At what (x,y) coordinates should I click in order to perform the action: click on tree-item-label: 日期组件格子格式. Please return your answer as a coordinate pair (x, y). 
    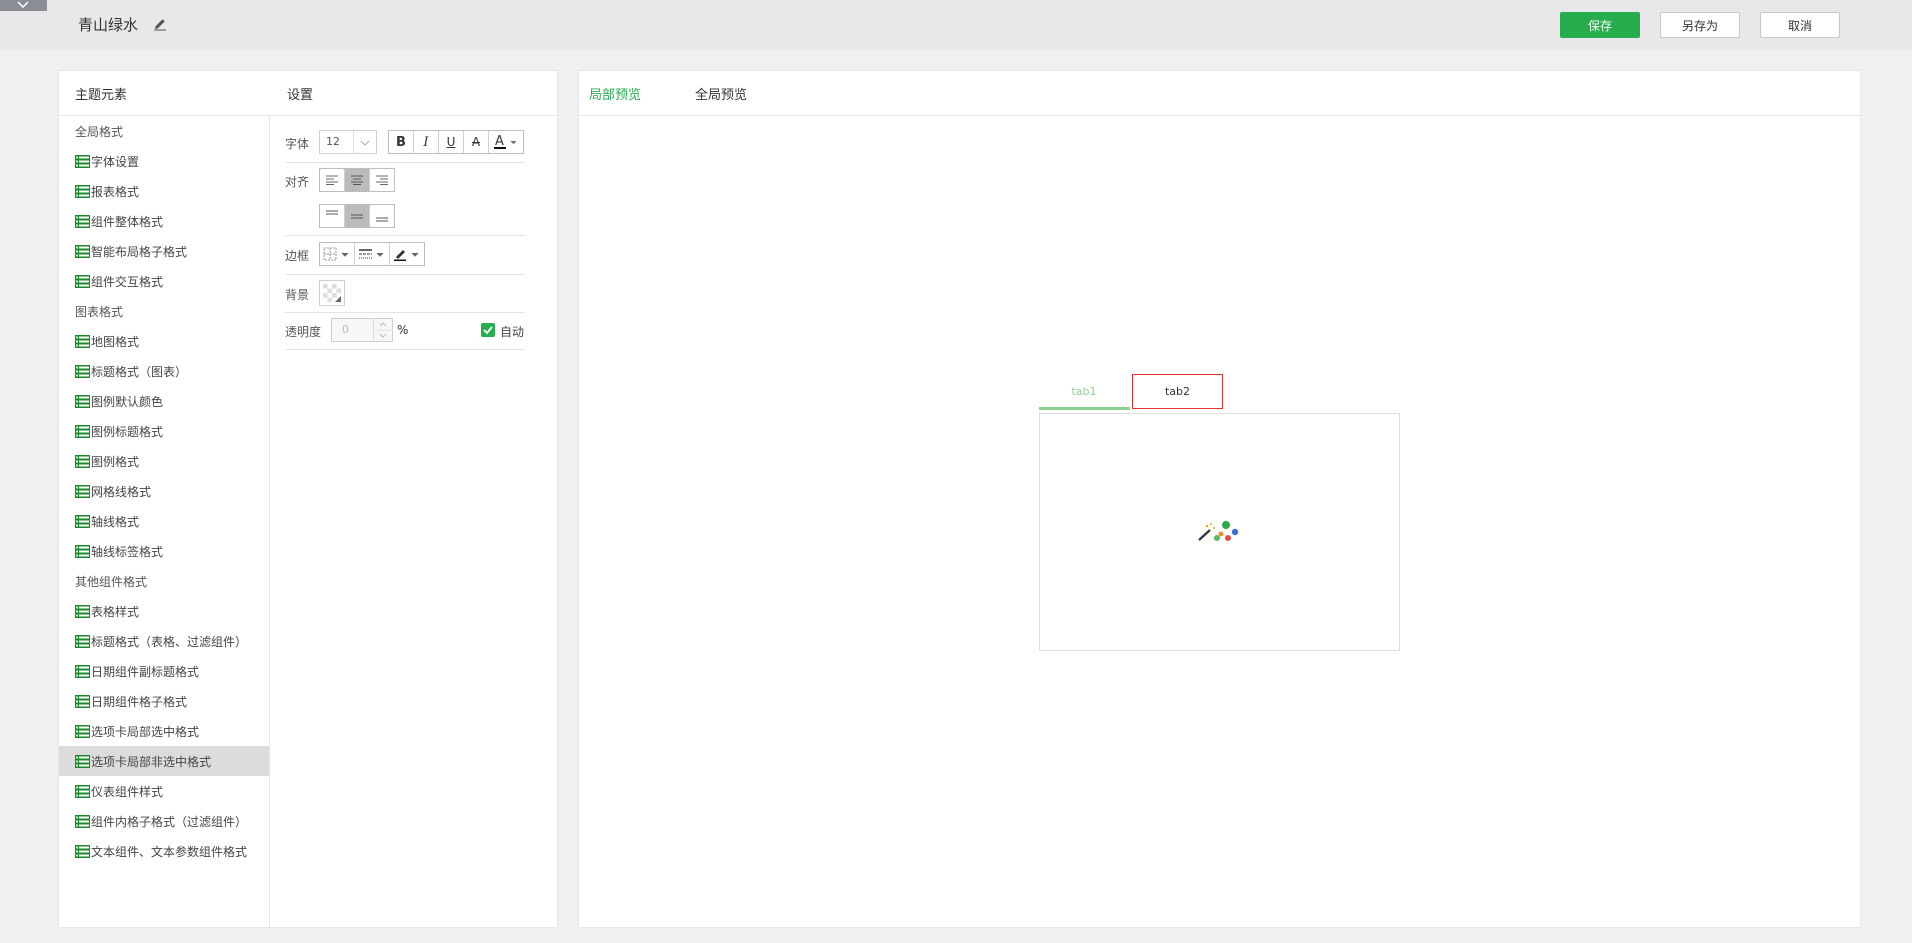
    Looking at the image, I should click on (139, 701).